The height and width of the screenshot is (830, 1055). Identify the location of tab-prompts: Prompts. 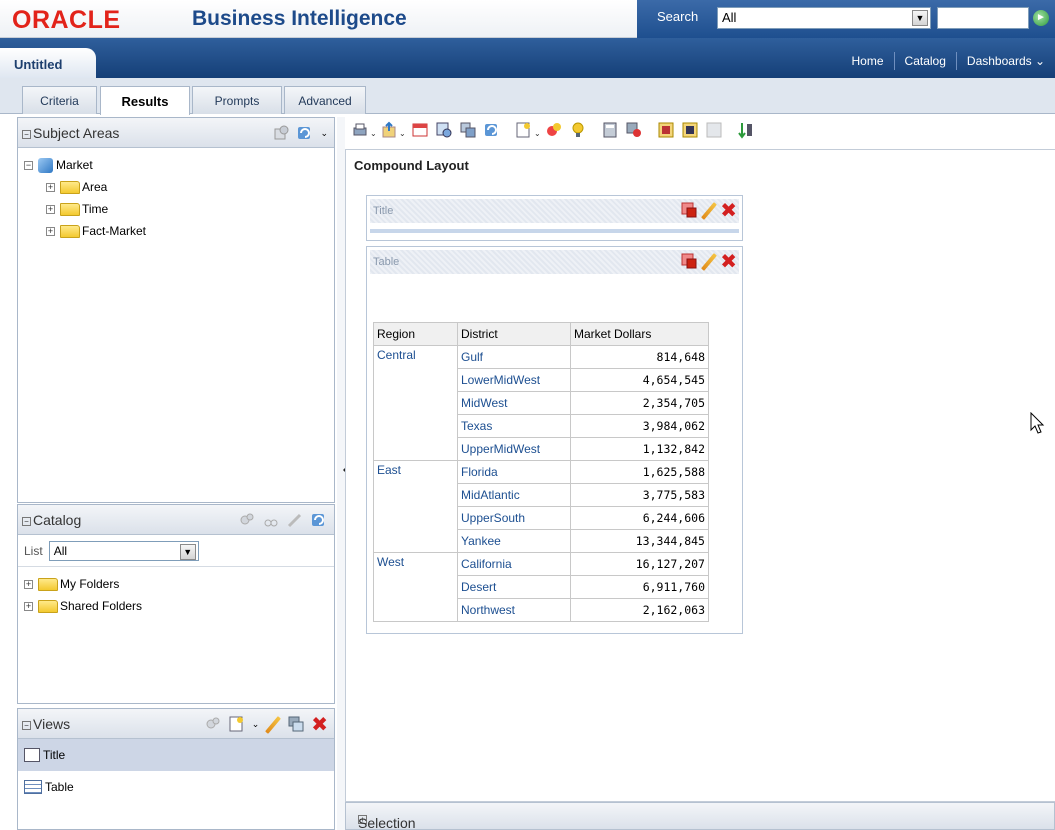
(237, 100).